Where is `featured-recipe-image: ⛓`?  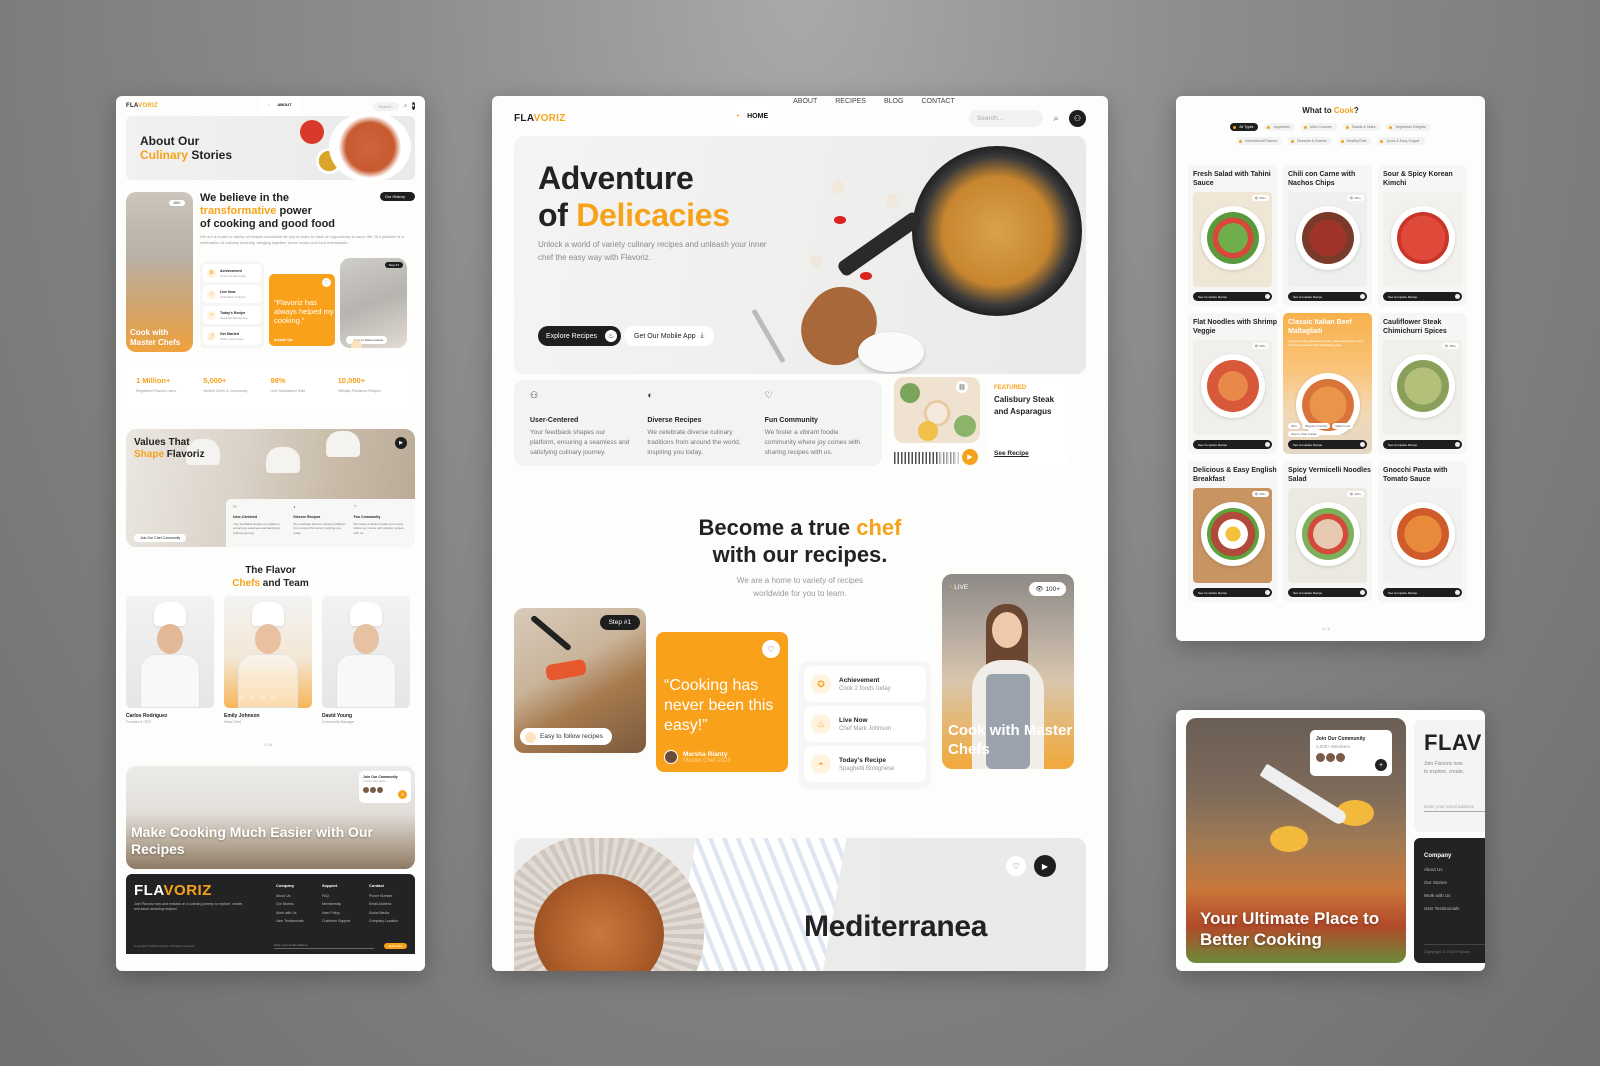
featured-recipe-image: ⛓ is located at coordinates (937, 410).